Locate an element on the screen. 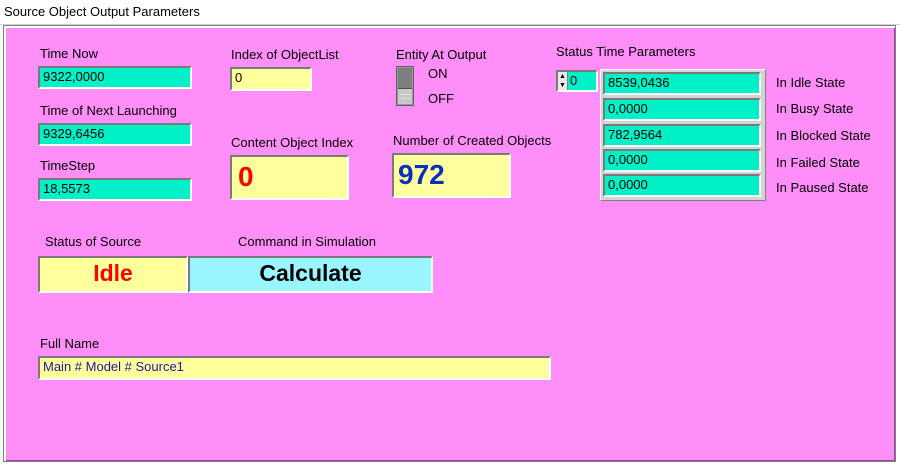 The image size is (900, 465). content-object-index-field: 0 is located at coordinates (289, 177).